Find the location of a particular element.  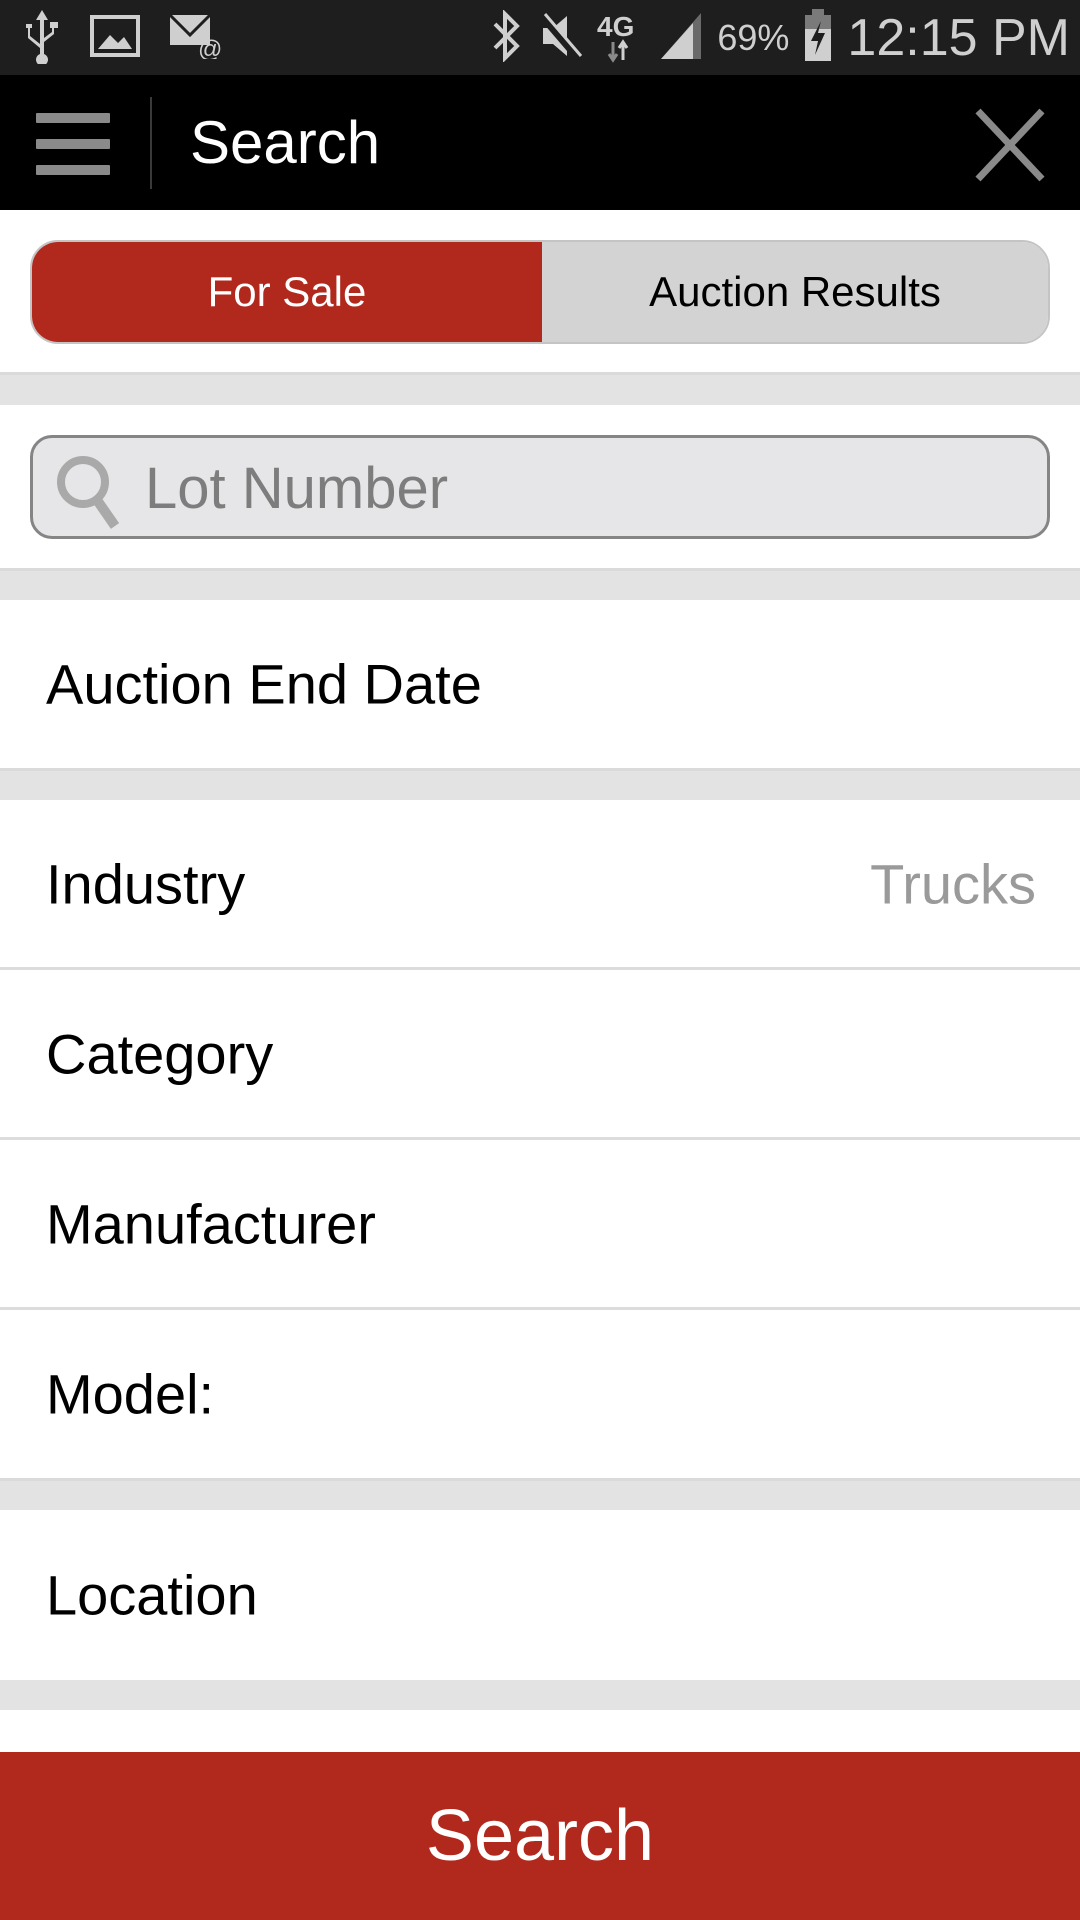

app-bar: Search is located at coordinates (540, 142).